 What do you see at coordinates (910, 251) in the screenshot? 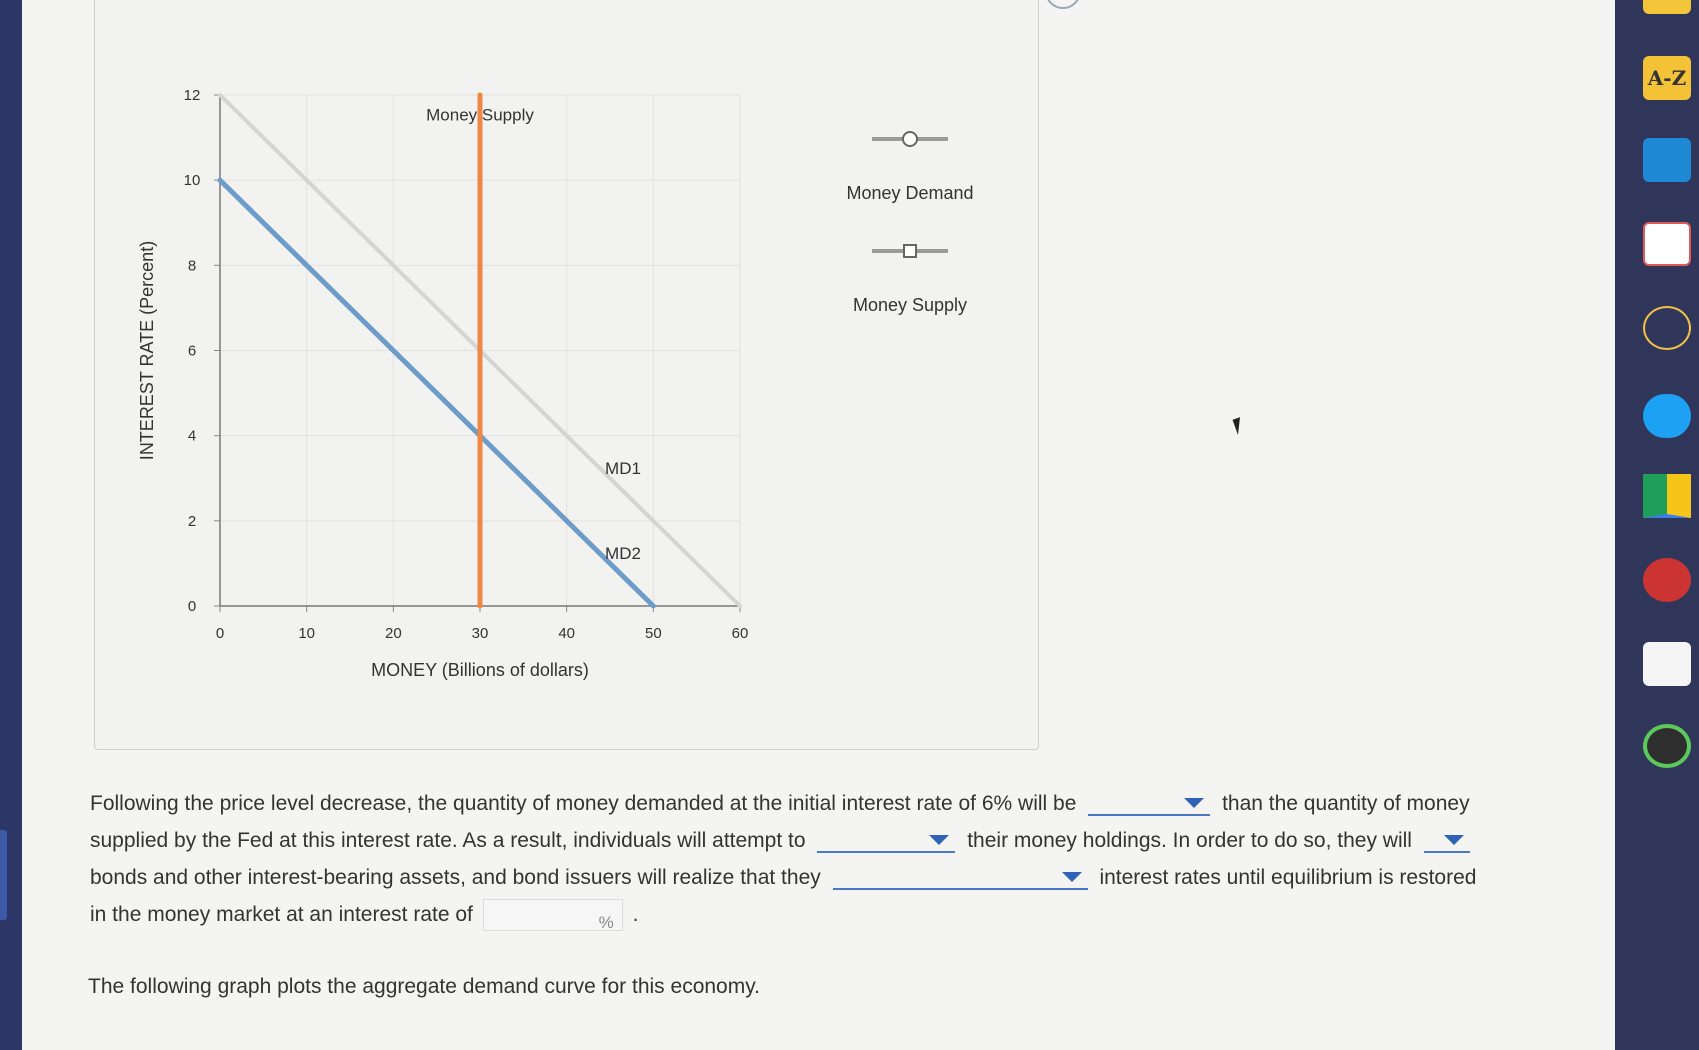
I see `legend-square-icon` at bounding box center [910, 251].